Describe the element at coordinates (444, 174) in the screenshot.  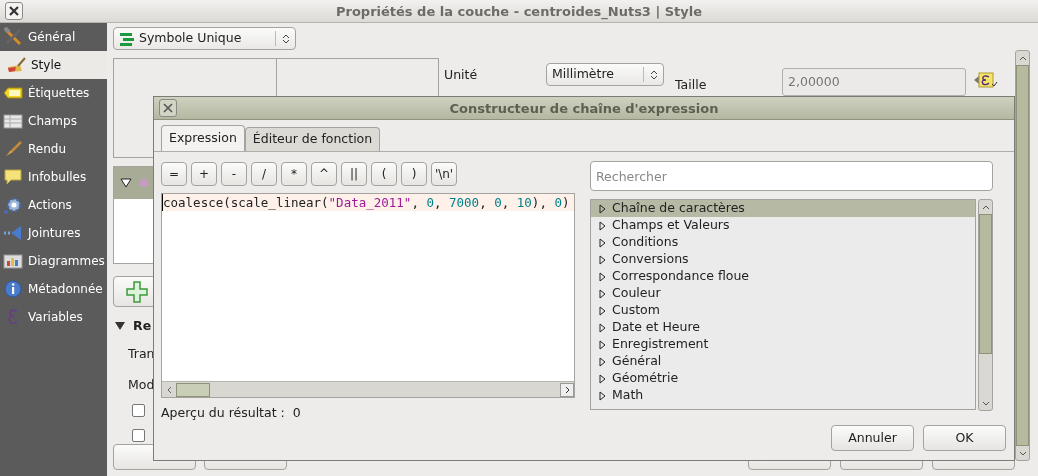
I see `operator-button: '\n'` at that location.